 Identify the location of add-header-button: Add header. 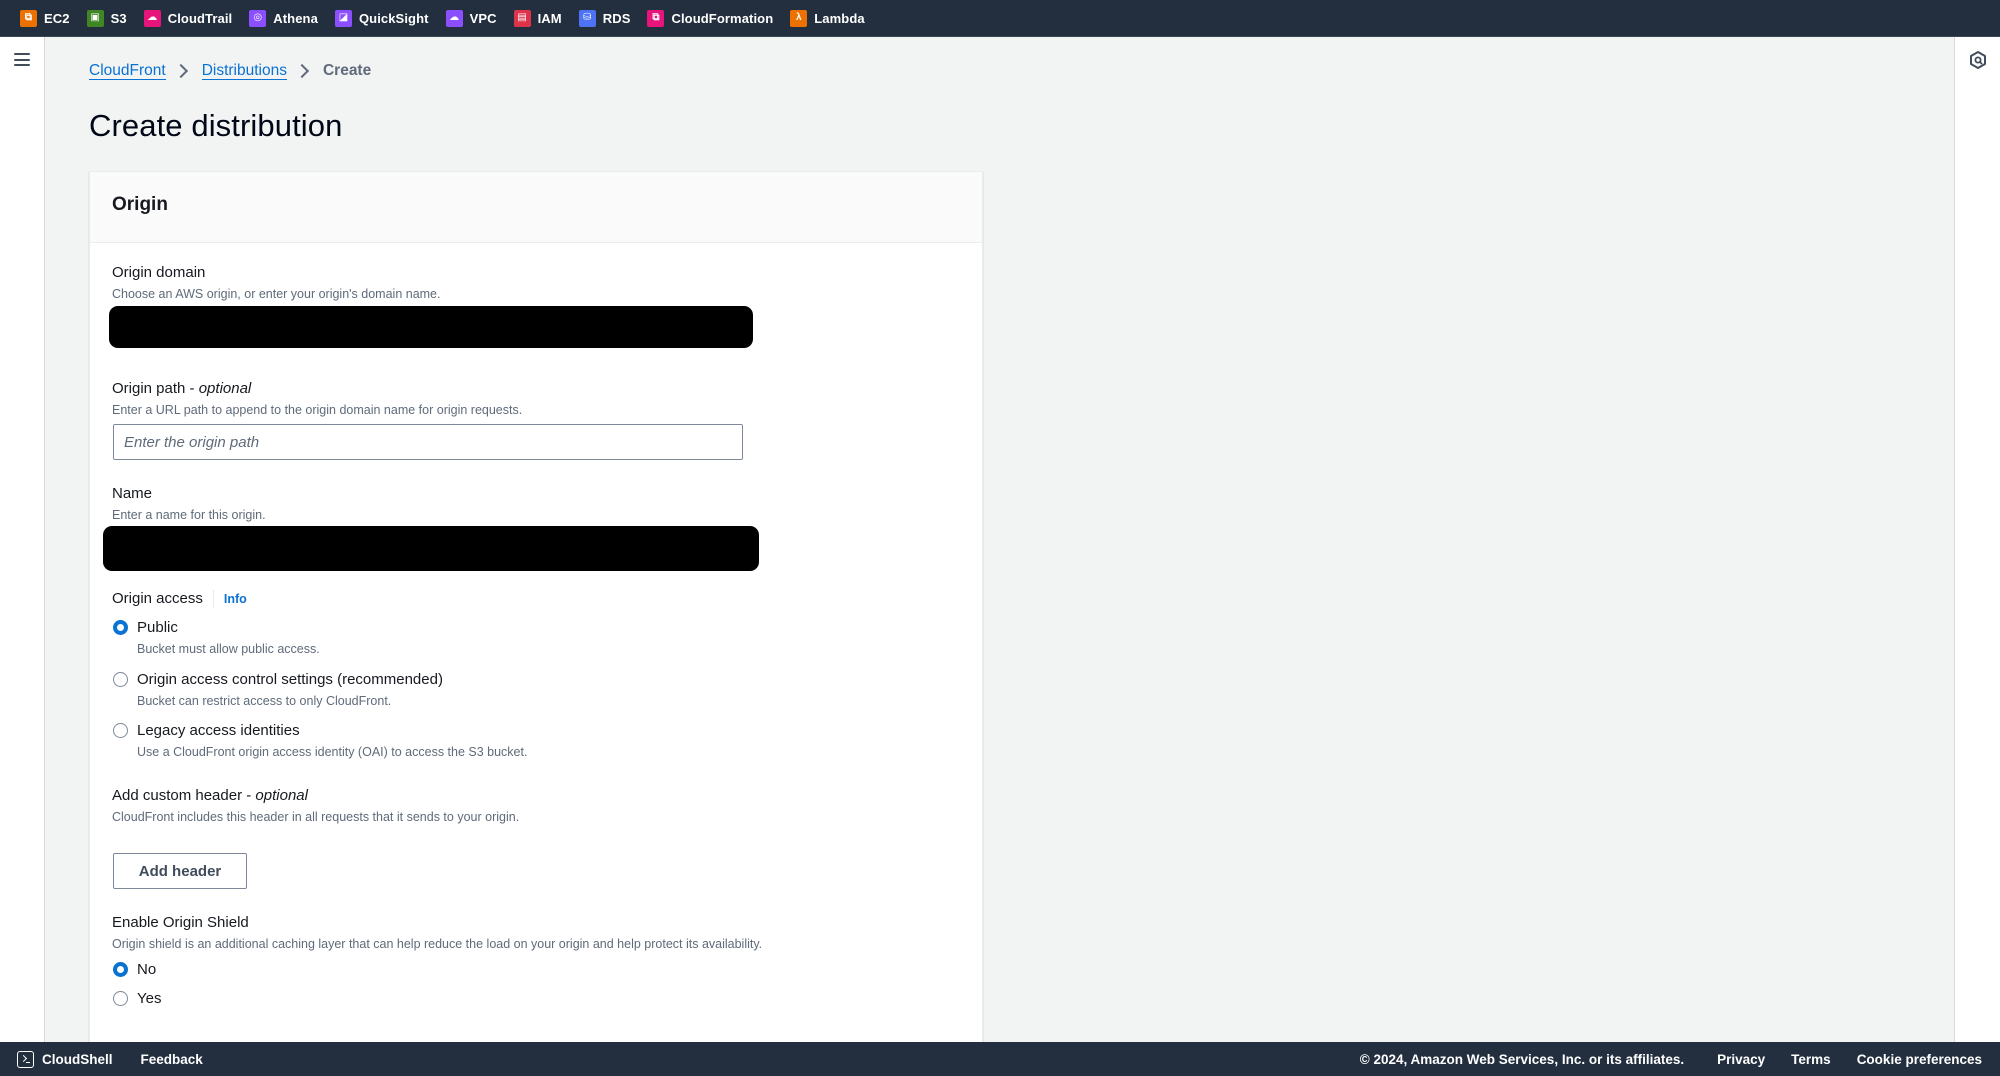
(180, 871).